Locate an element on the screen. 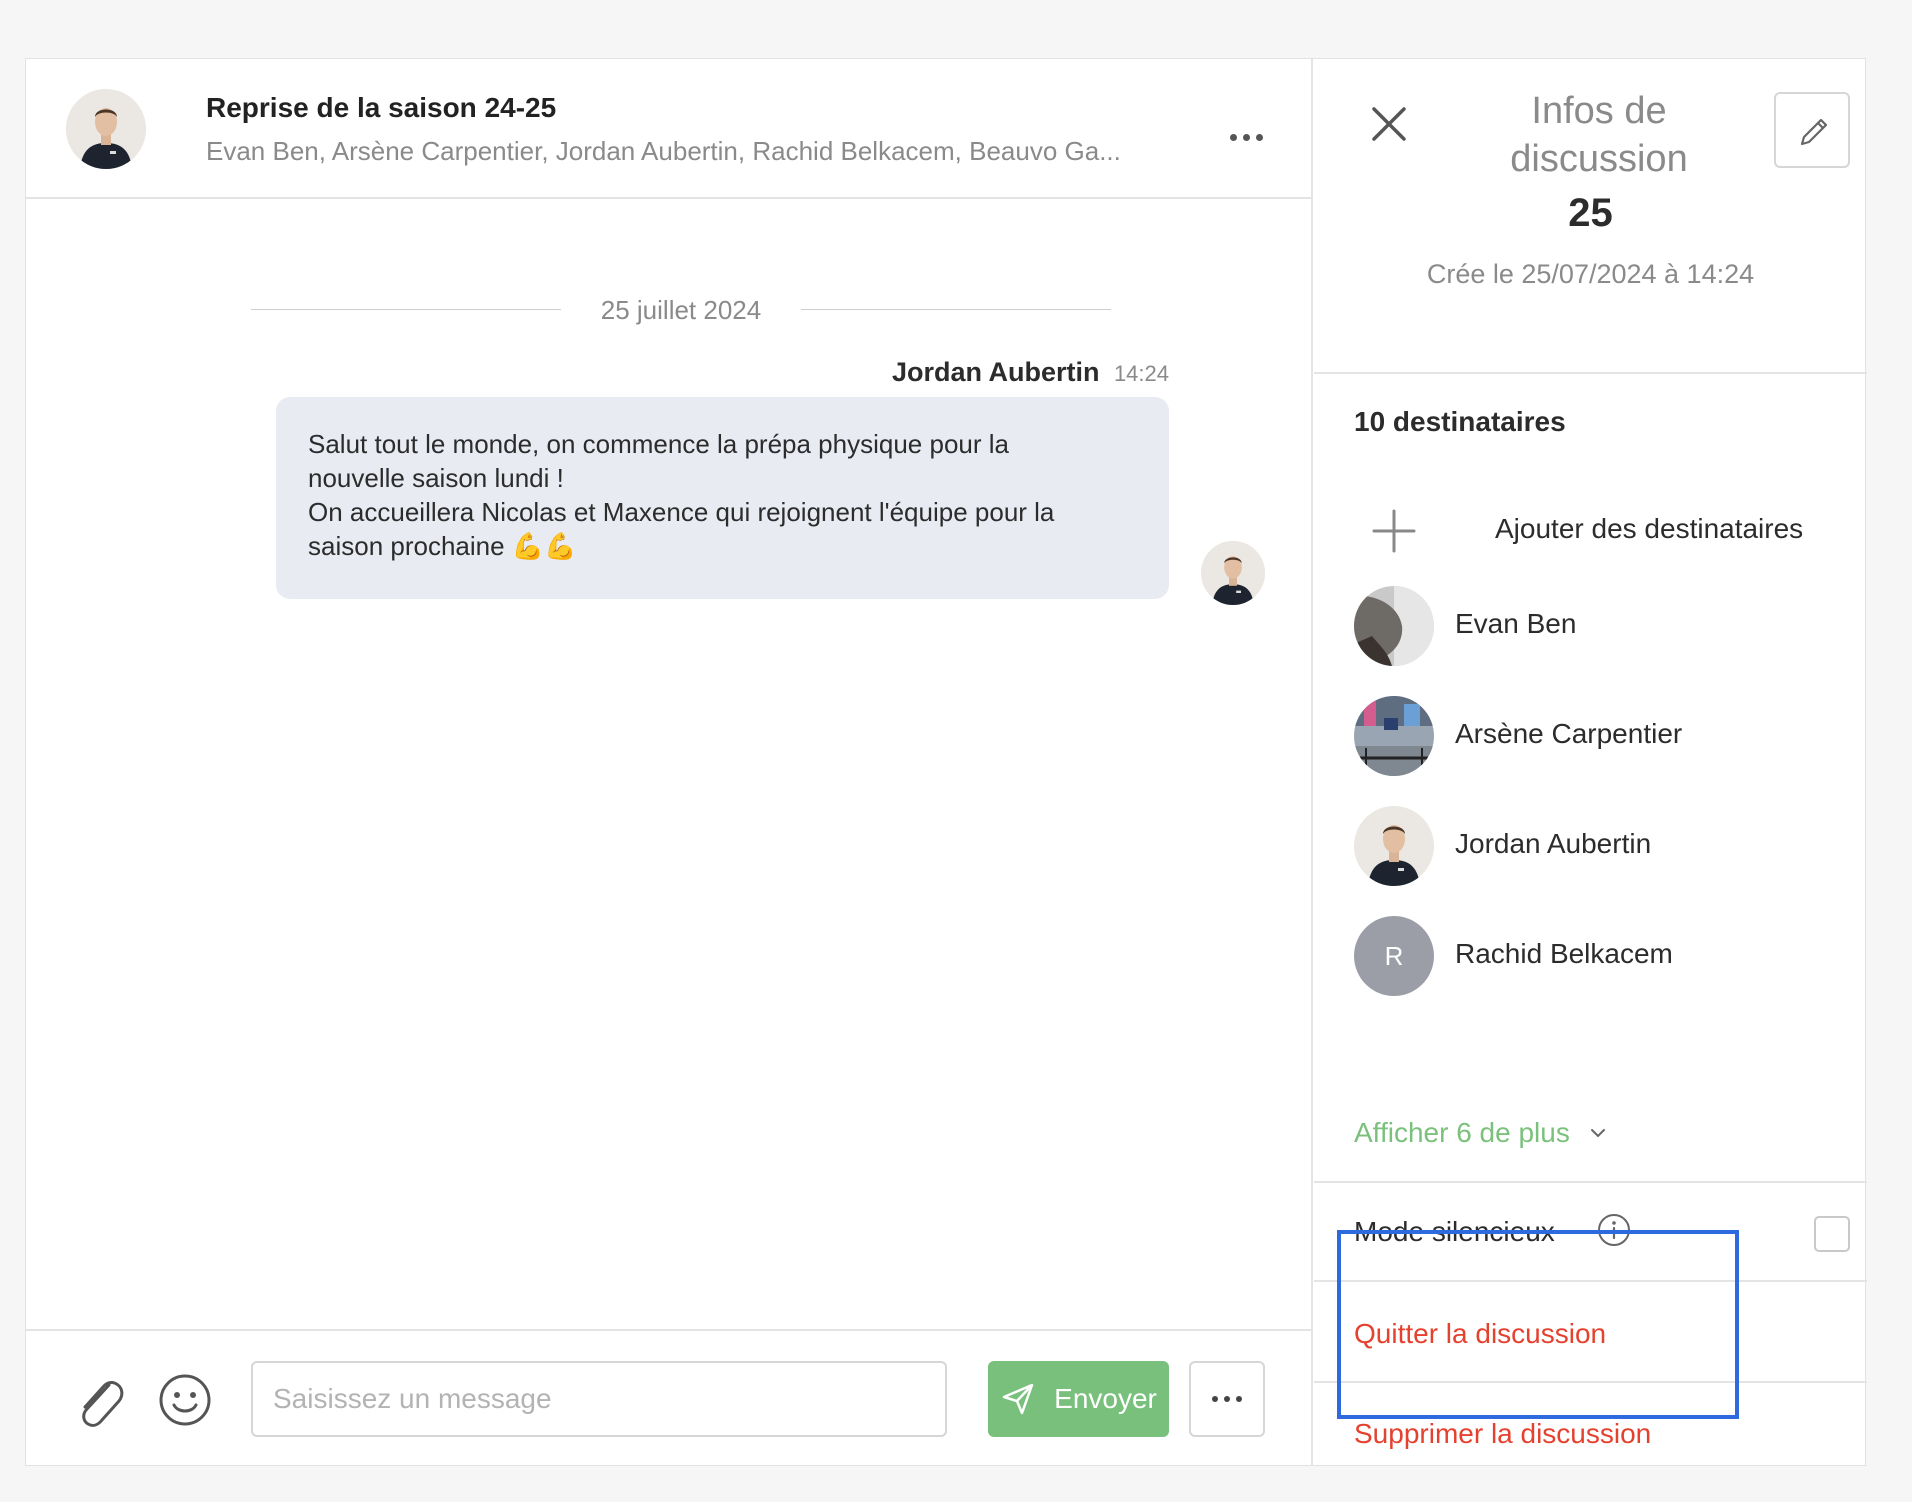 The height and width of the screenshot is (1502, 1912). silent-mode-checkbox is located at coordinates (1832, 1234).